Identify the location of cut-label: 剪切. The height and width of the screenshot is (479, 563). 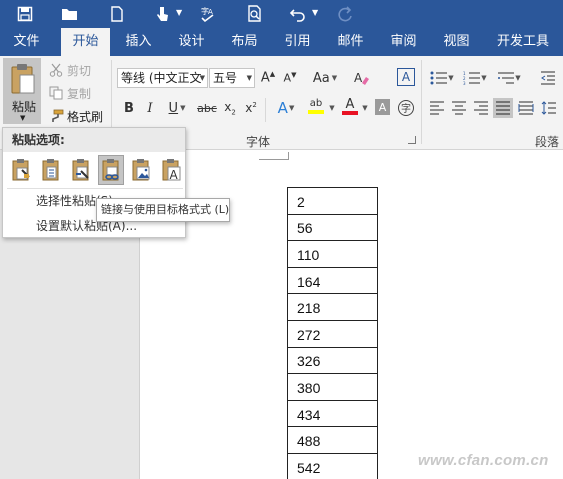
(79, 70).